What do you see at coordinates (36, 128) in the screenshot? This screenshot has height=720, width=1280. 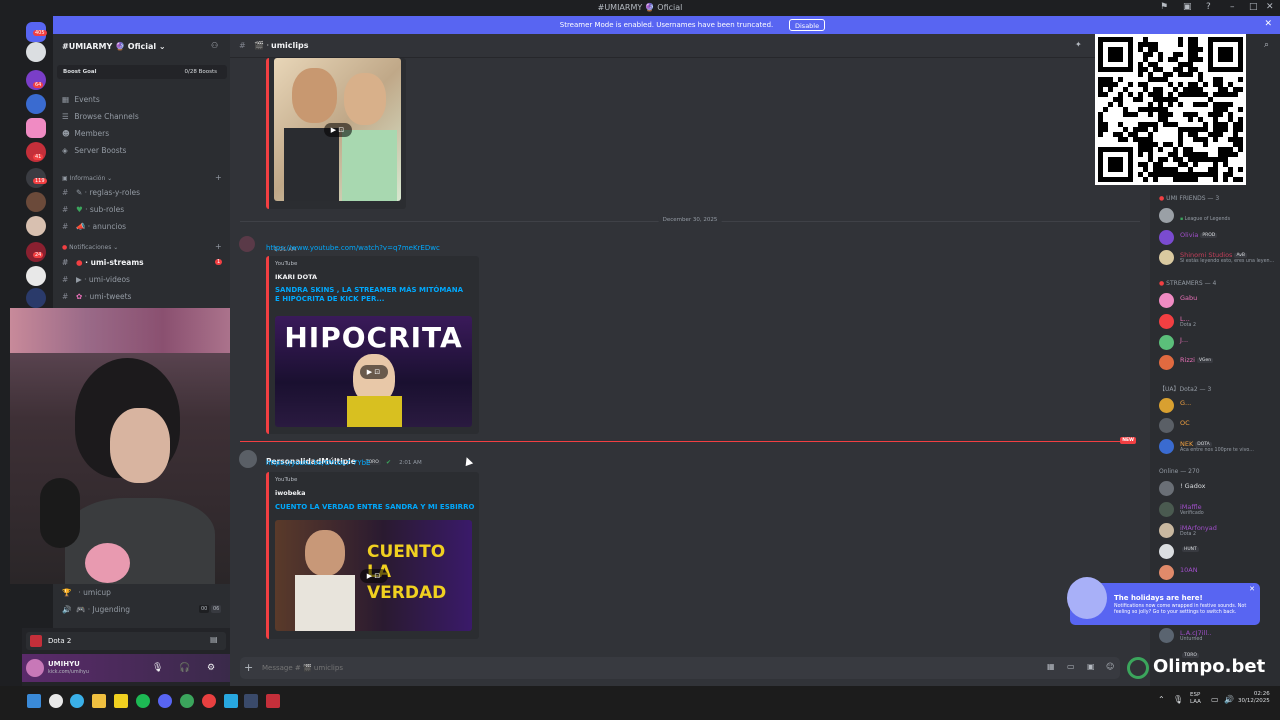 I see `server-icon-active` at bounding box center [36, 128].